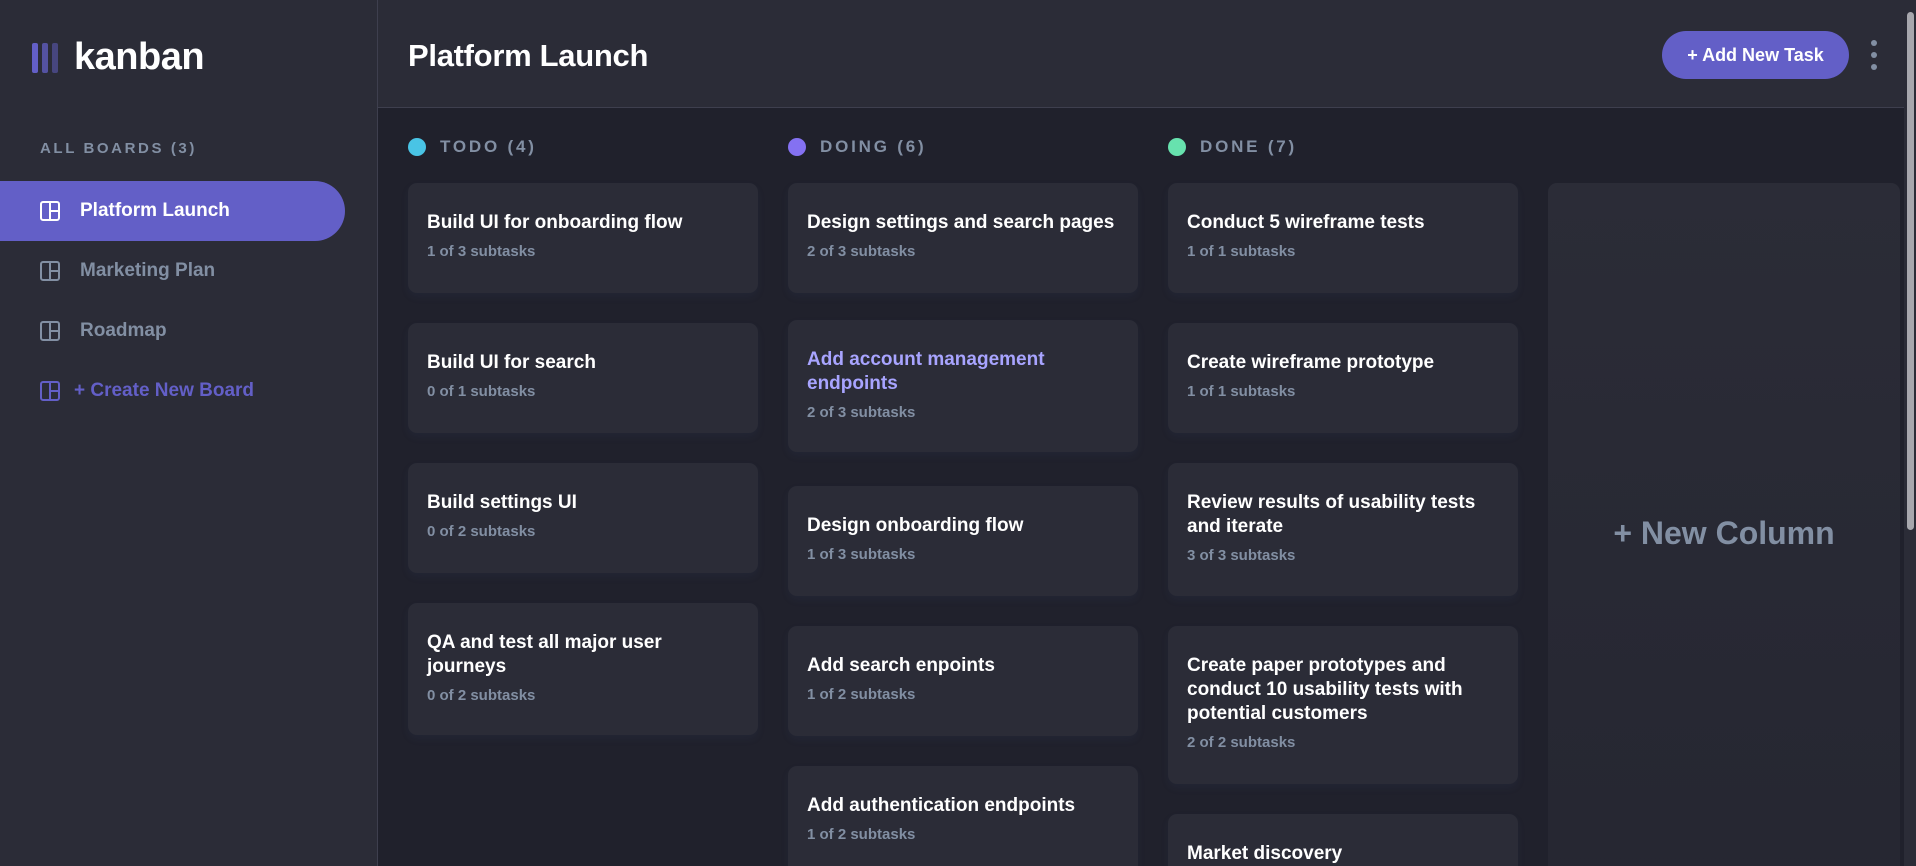 Image resolution: width=1916 pixels, height=866 pixels. I want to click on task-title: Conduct 5 wireframe tests, so click(1306, 222).